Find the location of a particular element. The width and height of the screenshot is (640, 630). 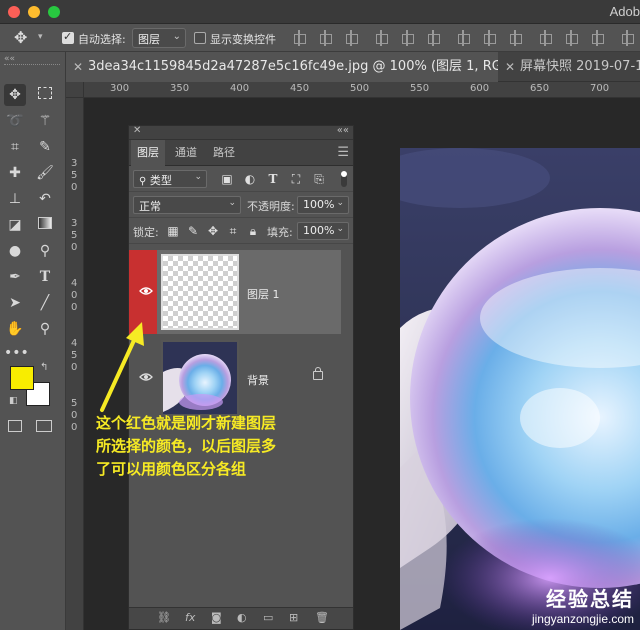

panel-tabs: 图层 通道 路径 ☰ is located at coordinates (241, 153).